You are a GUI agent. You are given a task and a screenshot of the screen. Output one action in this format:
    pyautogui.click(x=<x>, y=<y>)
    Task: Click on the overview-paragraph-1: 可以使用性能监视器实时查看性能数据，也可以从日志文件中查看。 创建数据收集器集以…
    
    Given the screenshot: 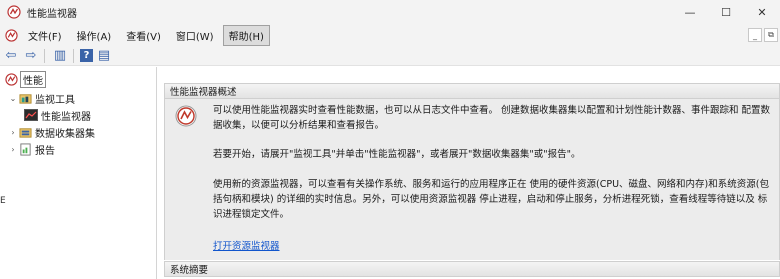 What is the action you would take?
    pyautogui.click(x=492, y=118)
    